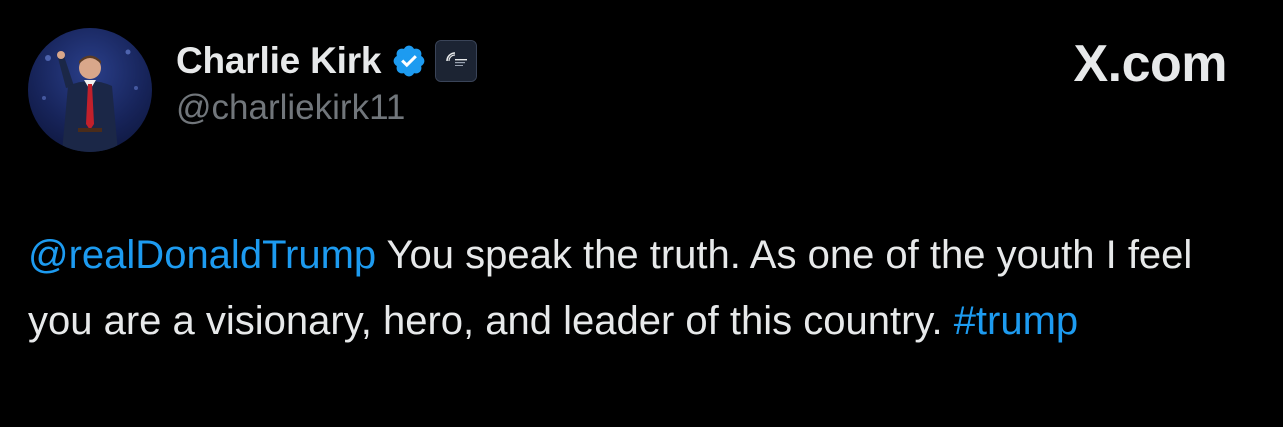 The image size is (1283, 427). I want to click on avatar-photo, so click(90, 100).